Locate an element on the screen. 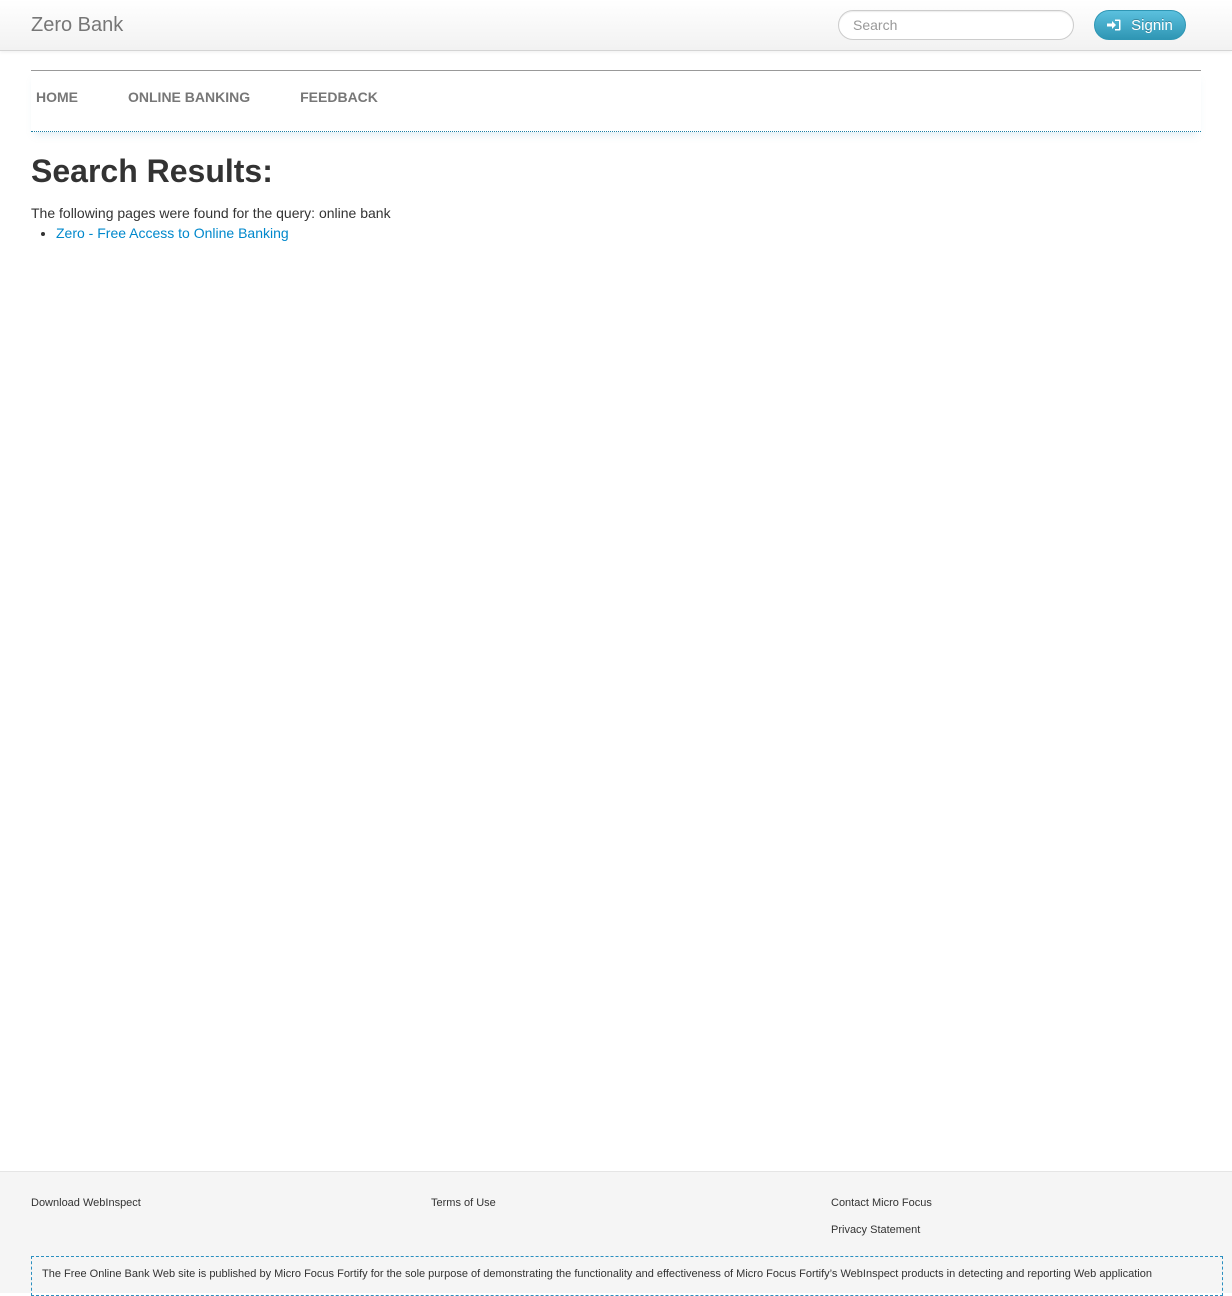 This screenshot has height=1296, width=1232. footer-column-1: Download WebInspect is located at coordinates (86, 1209).